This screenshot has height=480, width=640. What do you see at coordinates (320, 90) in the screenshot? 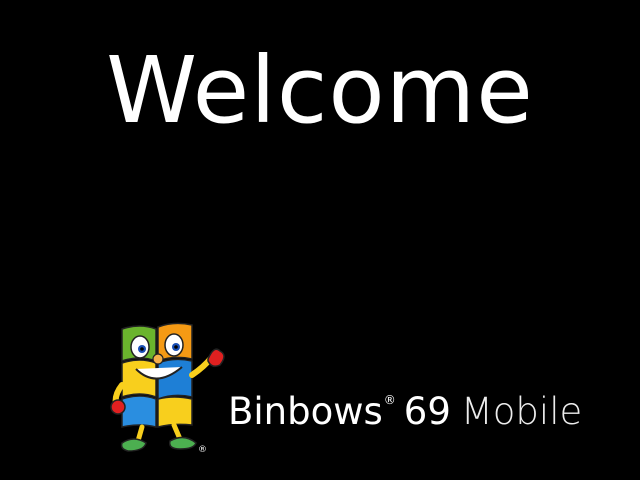
I see `welcome-title: Welcome` at bounding box center [320, 90].